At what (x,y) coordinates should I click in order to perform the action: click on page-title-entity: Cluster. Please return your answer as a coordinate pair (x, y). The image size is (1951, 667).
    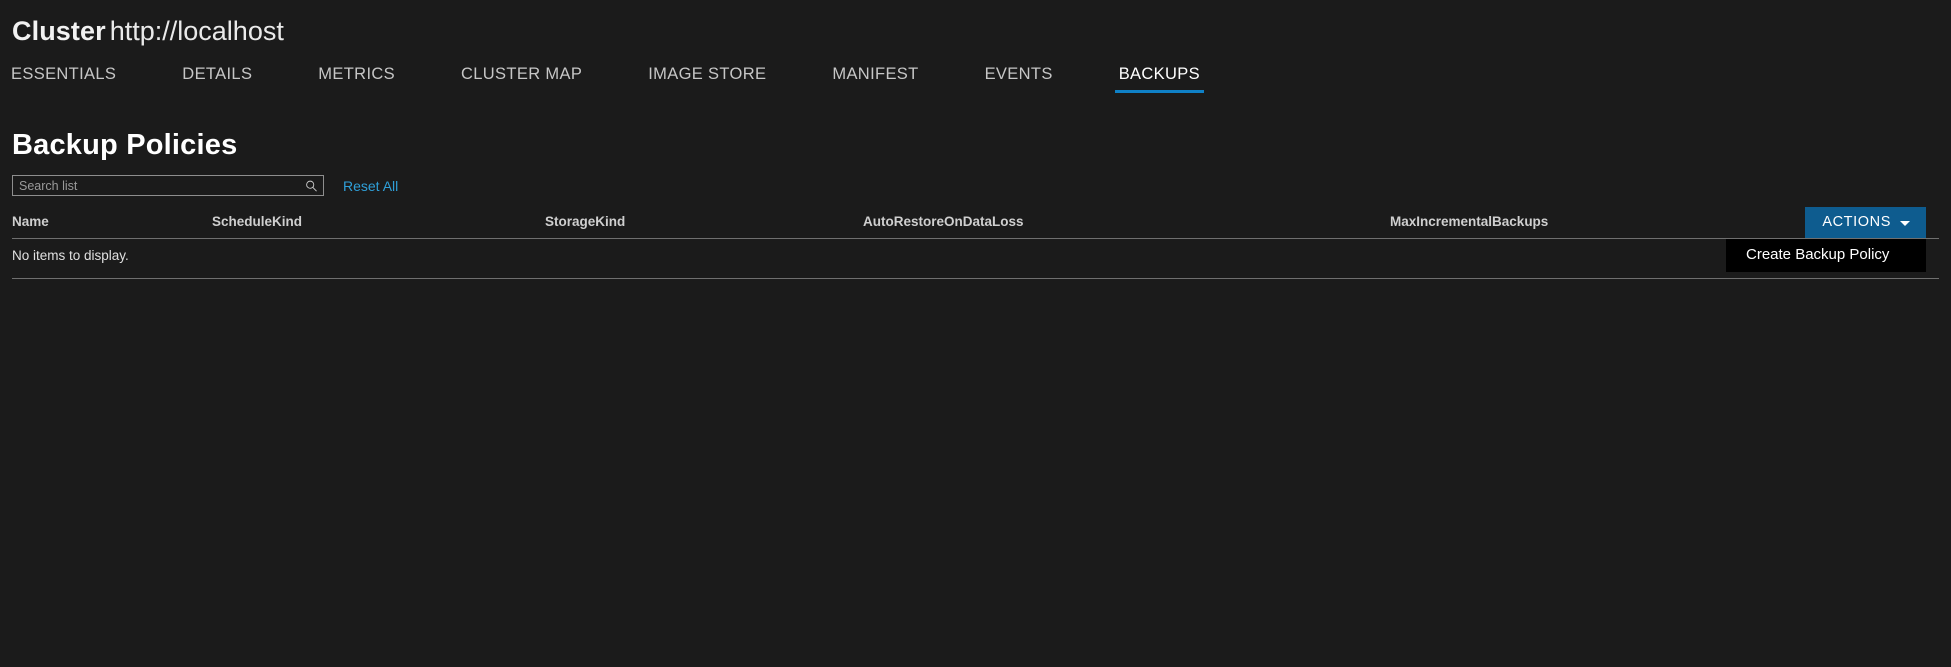
    Looking at the image, I should click on (59, 31).